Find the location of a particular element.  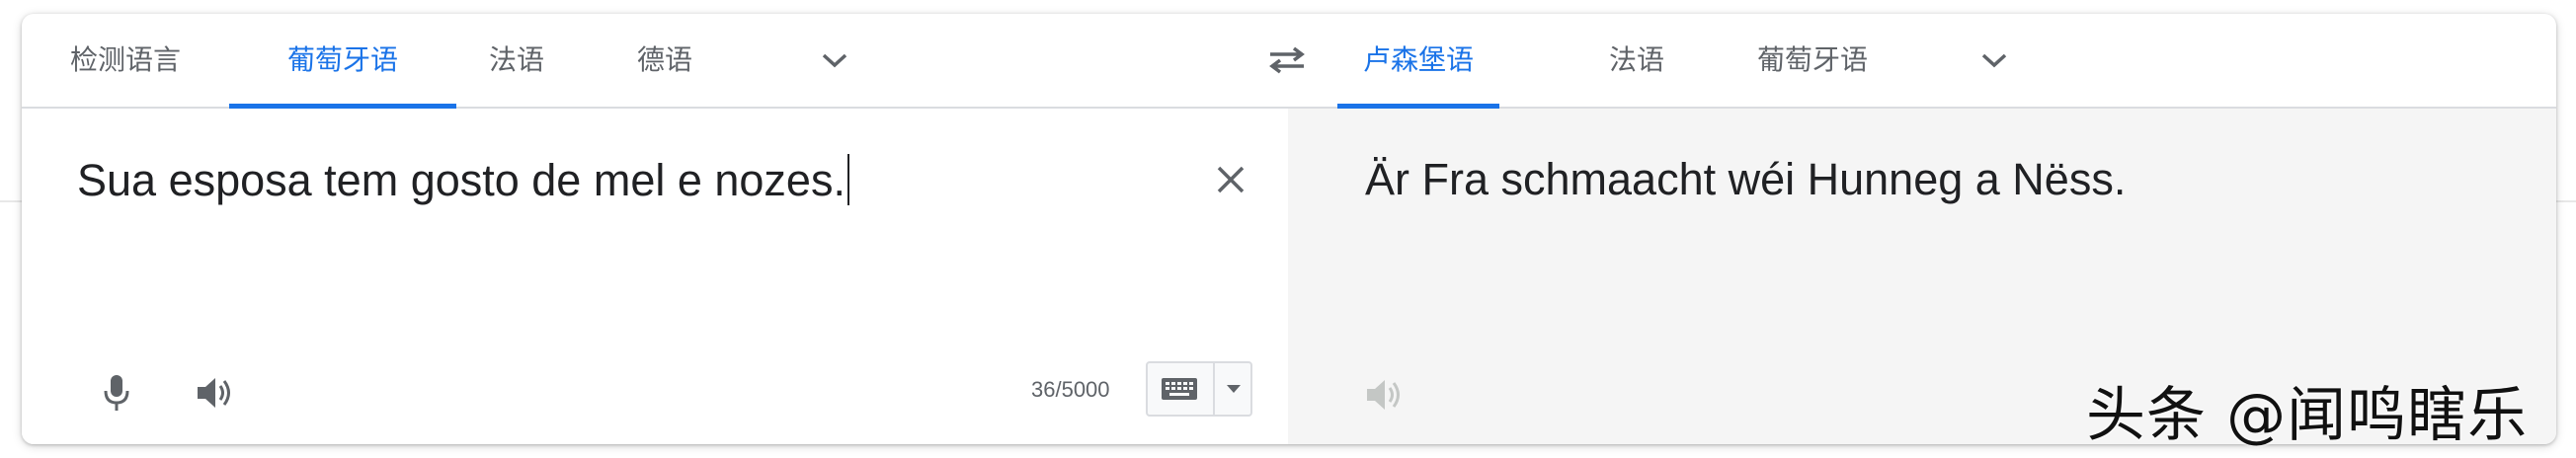

keyboard-icon is located at coordinates (1179, 389).